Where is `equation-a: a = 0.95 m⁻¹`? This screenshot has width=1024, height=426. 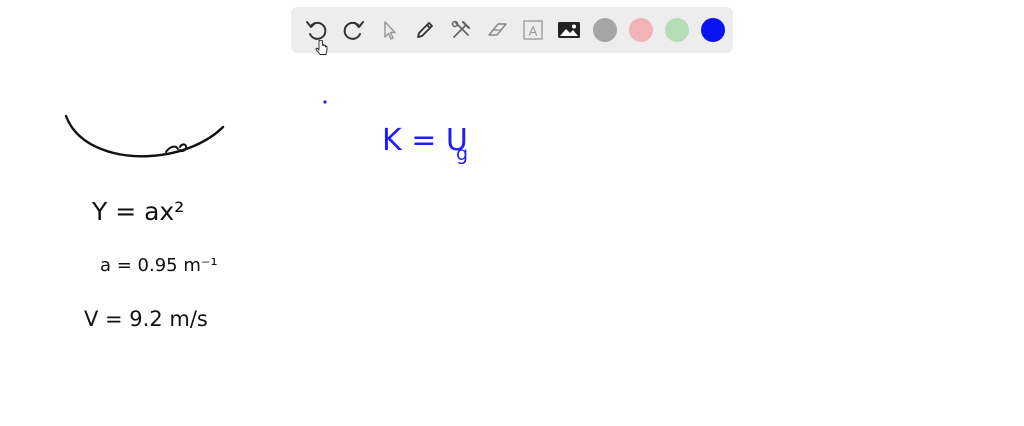 equation-a: a = 0.95 m⁻¹ is located at coordinates (159, 265).